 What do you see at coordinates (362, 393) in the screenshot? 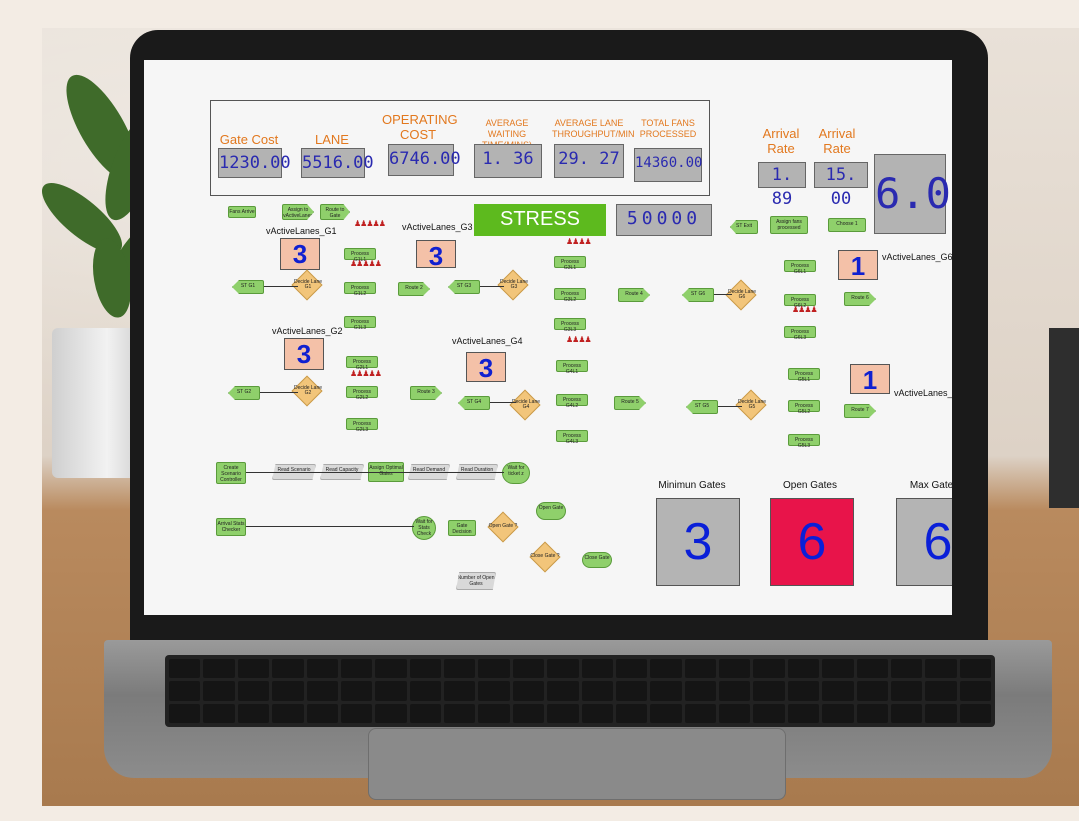
I see `process-g2-2: Process G2L2` at bounding box center [362, 393].